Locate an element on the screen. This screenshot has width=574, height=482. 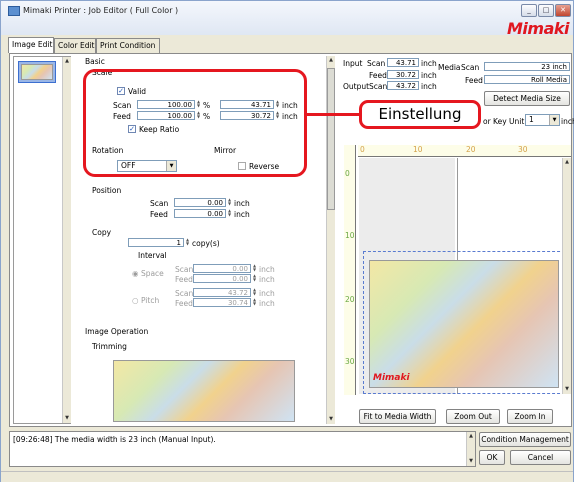
position-scan-spinner: ▲ ▼ is located at coordinates (229, 202).